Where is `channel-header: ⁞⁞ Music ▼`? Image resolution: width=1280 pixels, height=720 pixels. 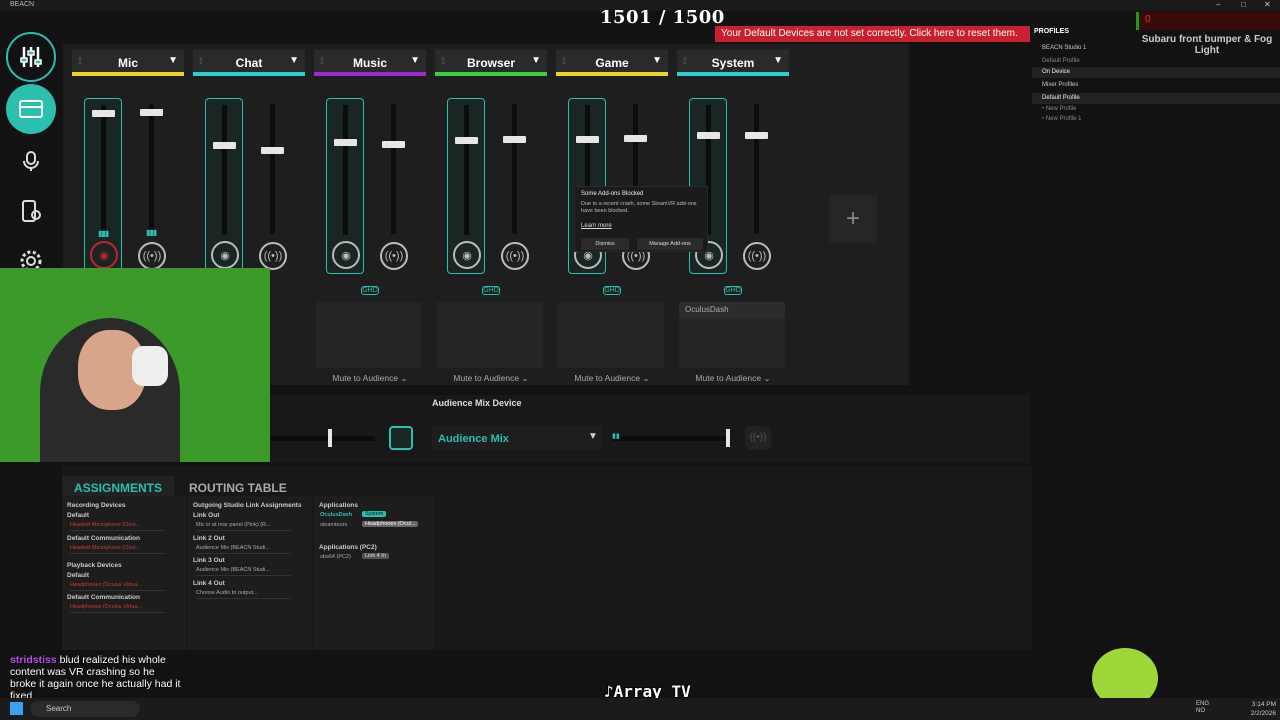 channel-header: ⁞⁞ Music ▼ is located at coordinates (370, 63).